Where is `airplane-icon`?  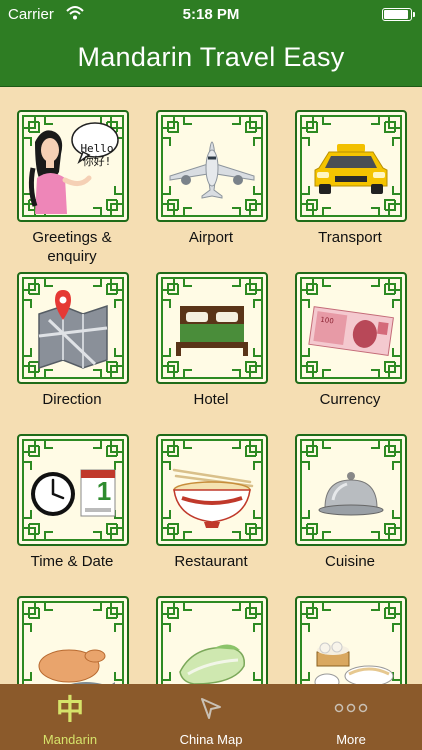
airplane-icon is located at coordinates (212, 170).